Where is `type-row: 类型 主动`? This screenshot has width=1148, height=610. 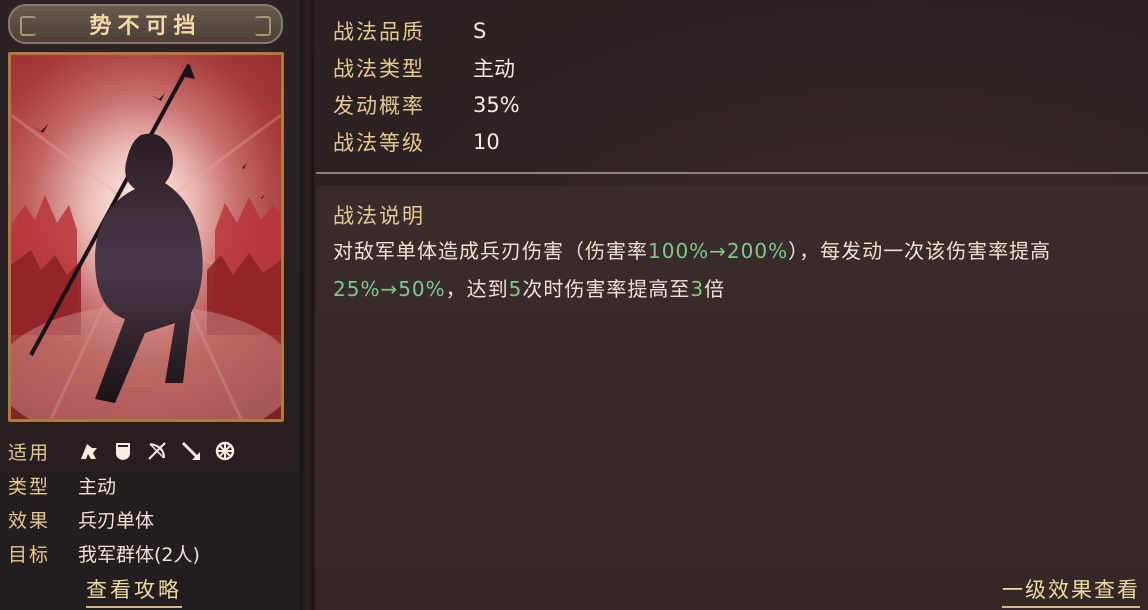 type-row: 类型 主动 is located at coordinates (153, 485).